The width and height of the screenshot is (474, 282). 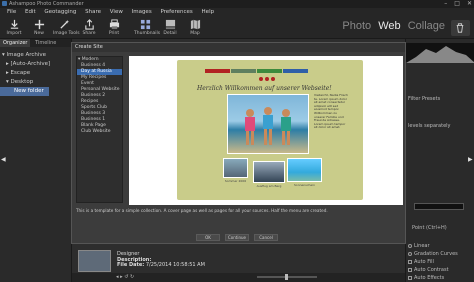 What do you see at coordinates (356, 26) in the screenshot?
I see `mode-photo: Photo` at bounding box center [356, 26].